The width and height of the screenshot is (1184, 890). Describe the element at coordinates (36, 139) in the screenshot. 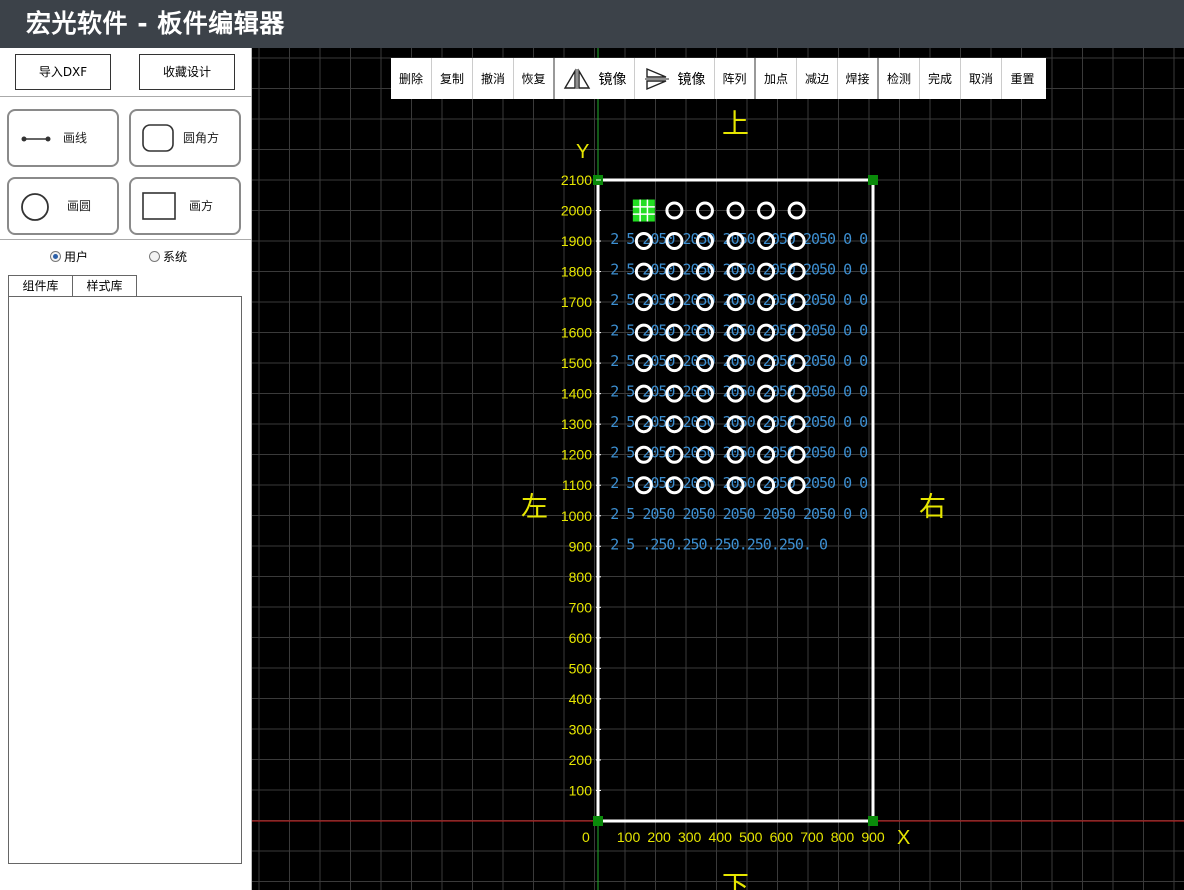

I see `line-icon` at that location.